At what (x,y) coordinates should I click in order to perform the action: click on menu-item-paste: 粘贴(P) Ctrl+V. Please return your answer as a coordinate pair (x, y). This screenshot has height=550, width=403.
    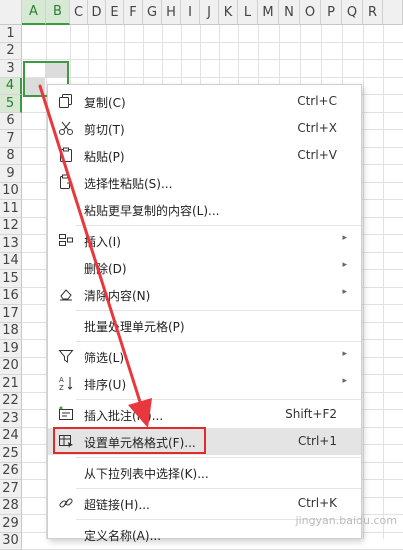
    Looking at the image, I should click on (204, 155).